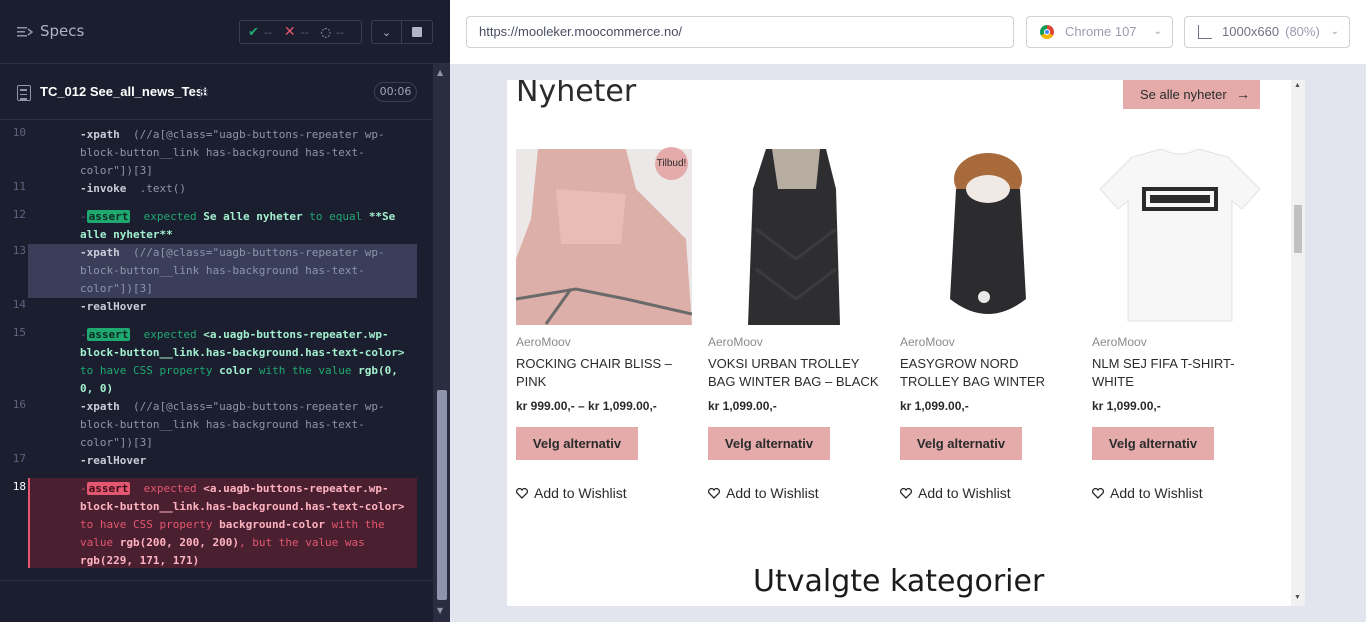 Image resolution: width=1366 pixels, height=622 pixels. What do you see at coordinates (1302, 31) in the screenshot?
I see `viewport-zoom: (80%)` at bounding box center [1302, 31].